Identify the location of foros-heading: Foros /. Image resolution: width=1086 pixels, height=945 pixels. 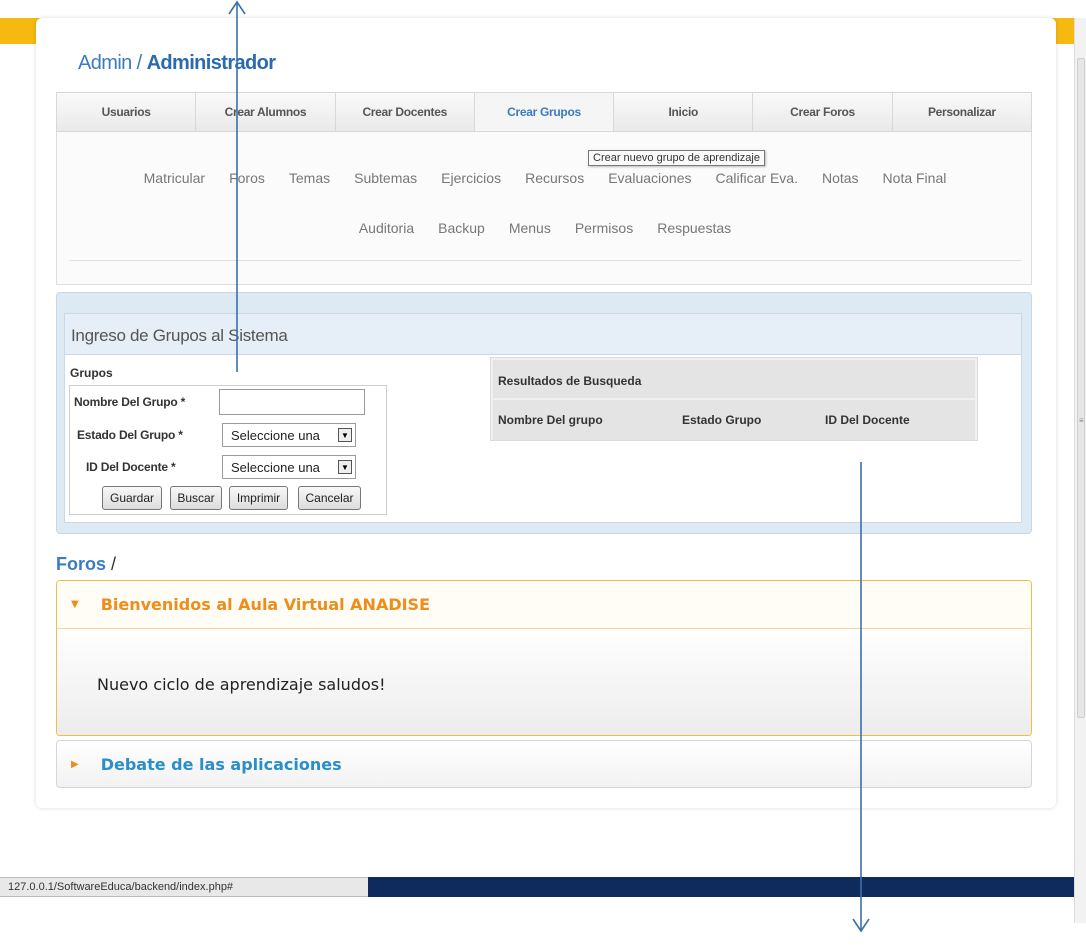
(86, 564).